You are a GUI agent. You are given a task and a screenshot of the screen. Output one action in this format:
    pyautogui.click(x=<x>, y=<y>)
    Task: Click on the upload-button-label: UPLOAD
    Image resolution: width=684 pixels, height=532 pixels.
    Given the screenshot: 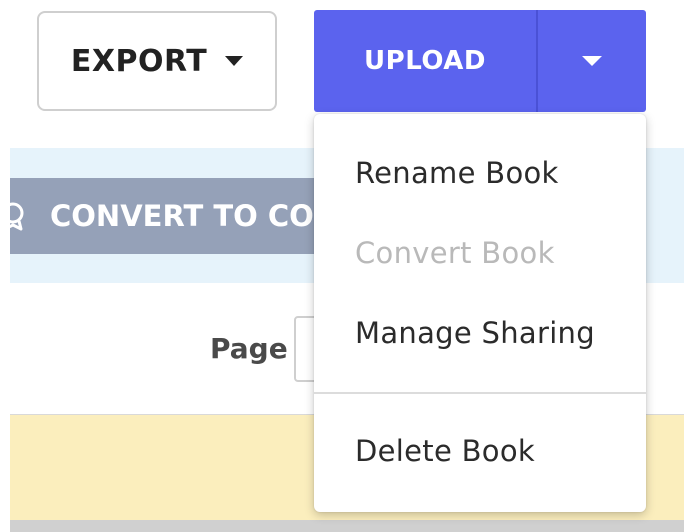 What is the action you would take?
    pyautogui.click(x=425, y=61)
    